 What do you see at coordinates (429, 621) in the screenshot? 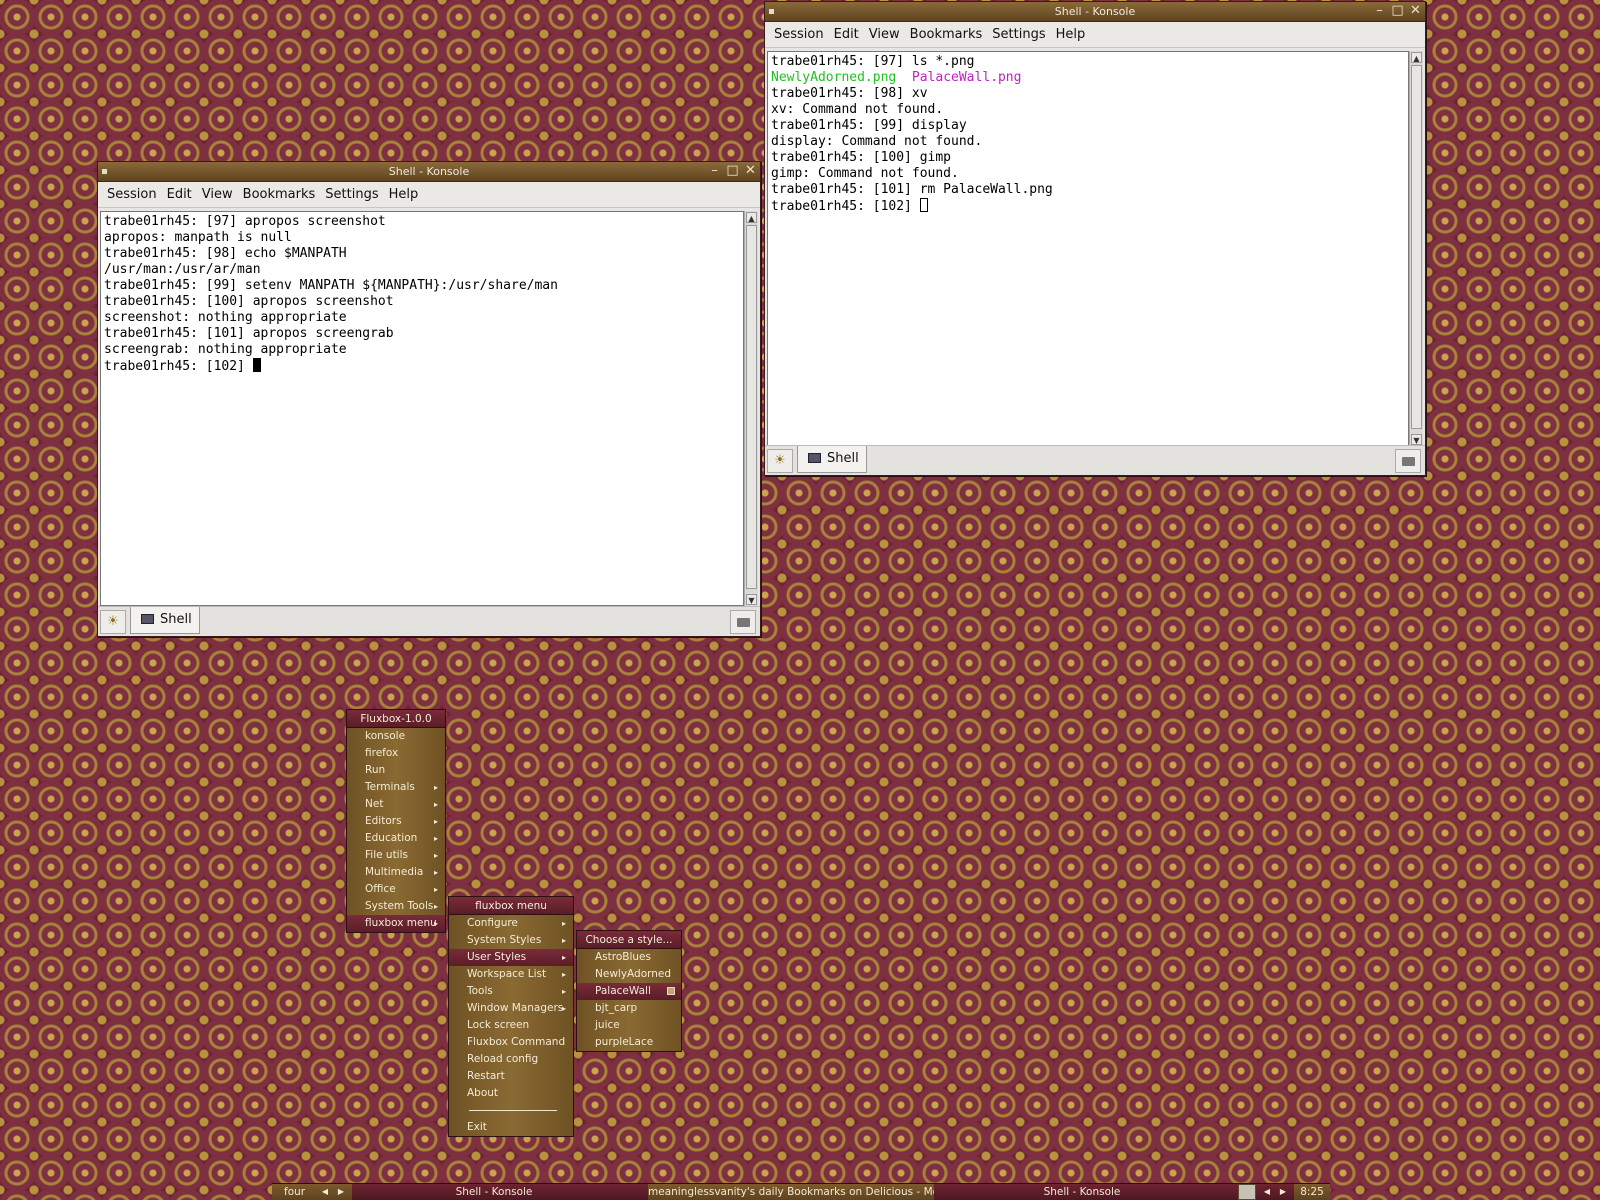
I see `session-tabbar: ☀ Shell` at bounding box center [429, 621].